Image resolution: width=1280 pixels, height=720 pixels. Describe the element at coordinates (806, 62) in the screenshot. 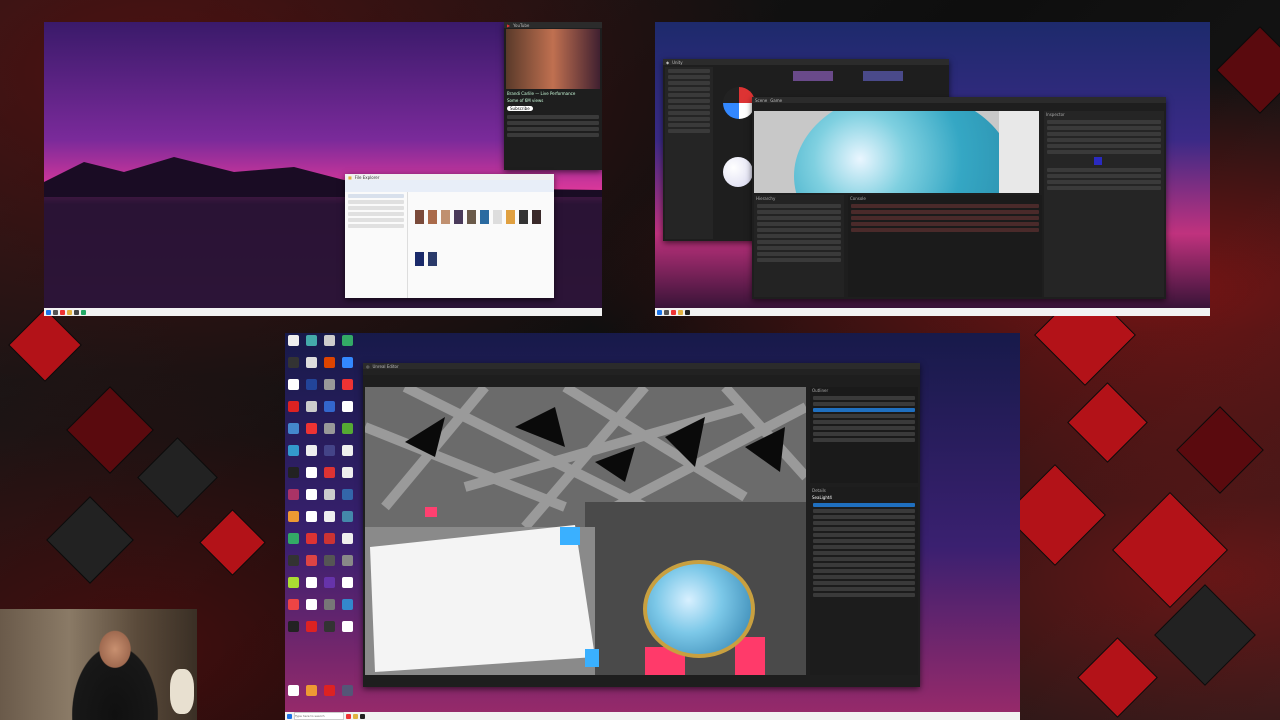

I see `unity-titlebar: ◆ Unity` at that location.